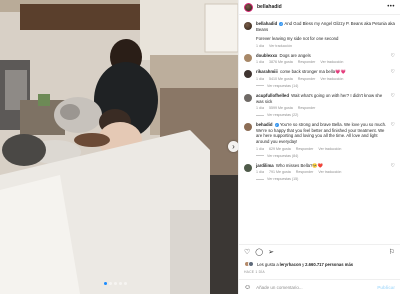  I want to click on likes-prefix: Les gusta a, so click(268, 264).